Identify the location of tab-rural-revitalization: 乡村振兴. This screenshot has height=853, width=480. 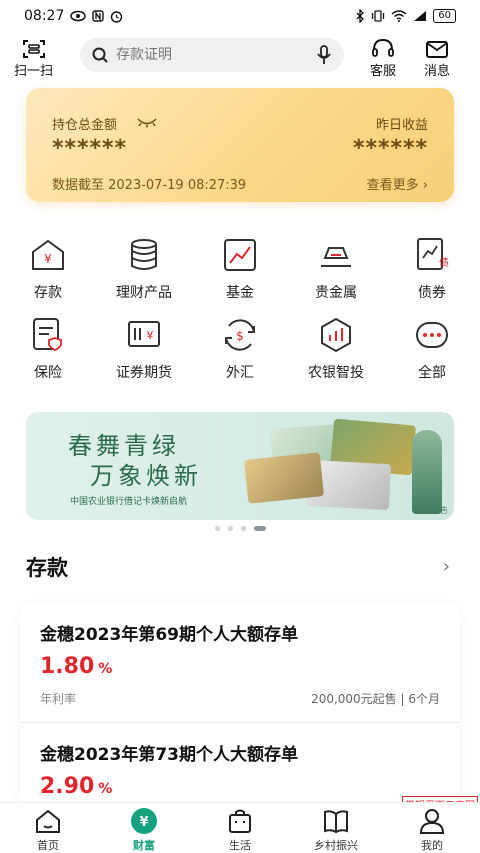
(336, 830).